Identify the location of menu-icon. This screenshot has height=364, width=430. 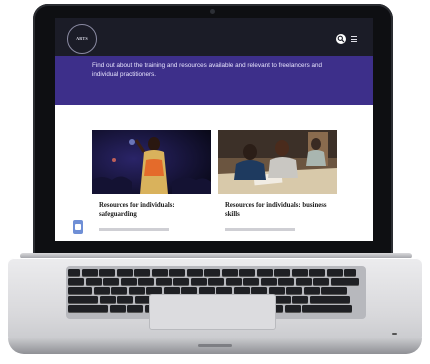
(354, 39).